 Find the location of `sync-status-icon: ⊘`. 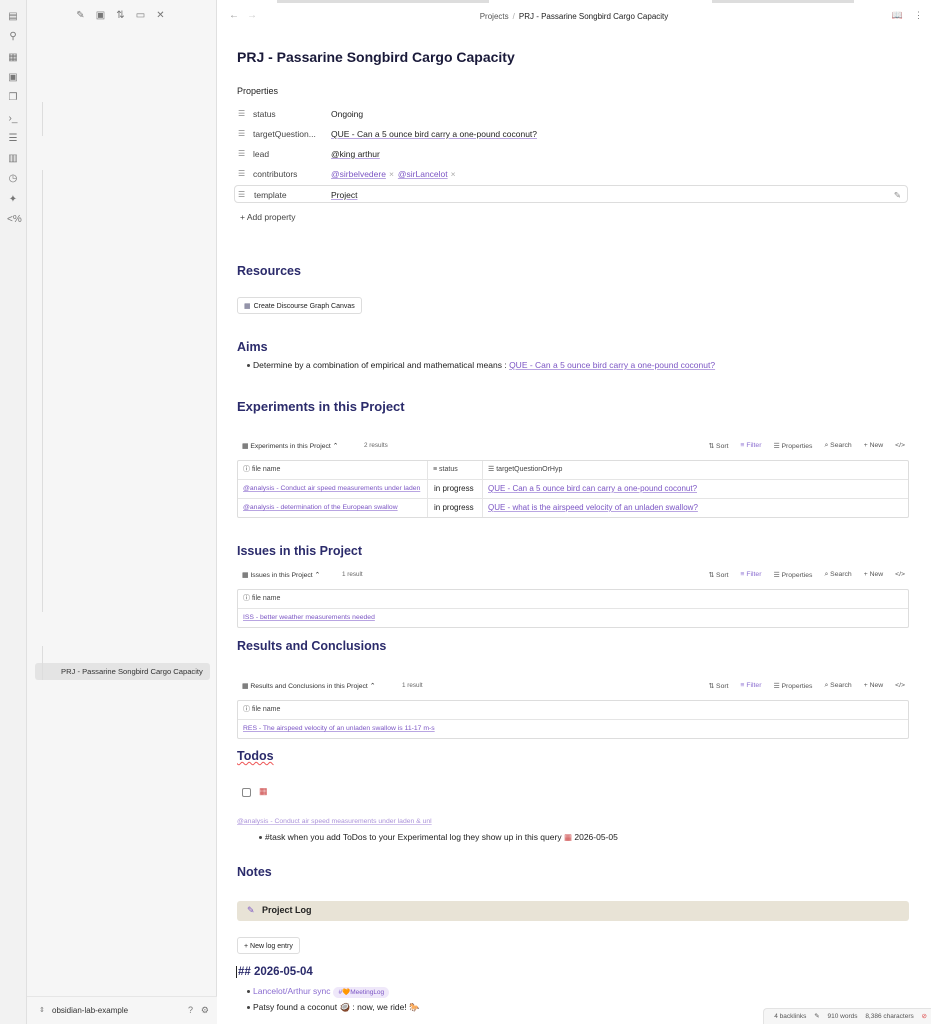

sync-status-icon: ⊘ is located at coordinates (924, 1016).